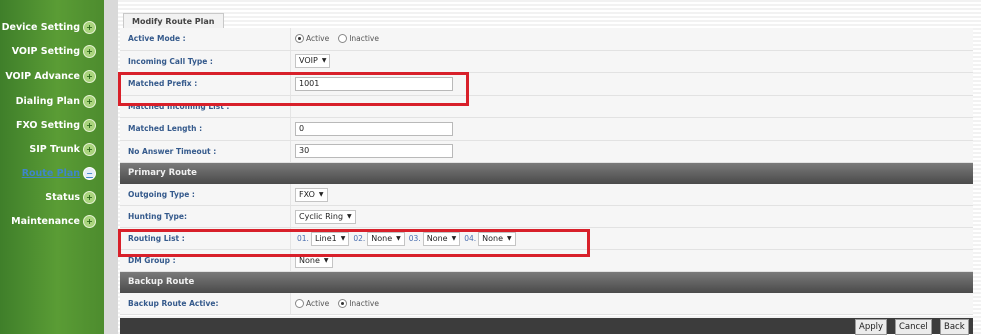  I want to click on sidebar-item-label: Maintenance, so click(45, 221).